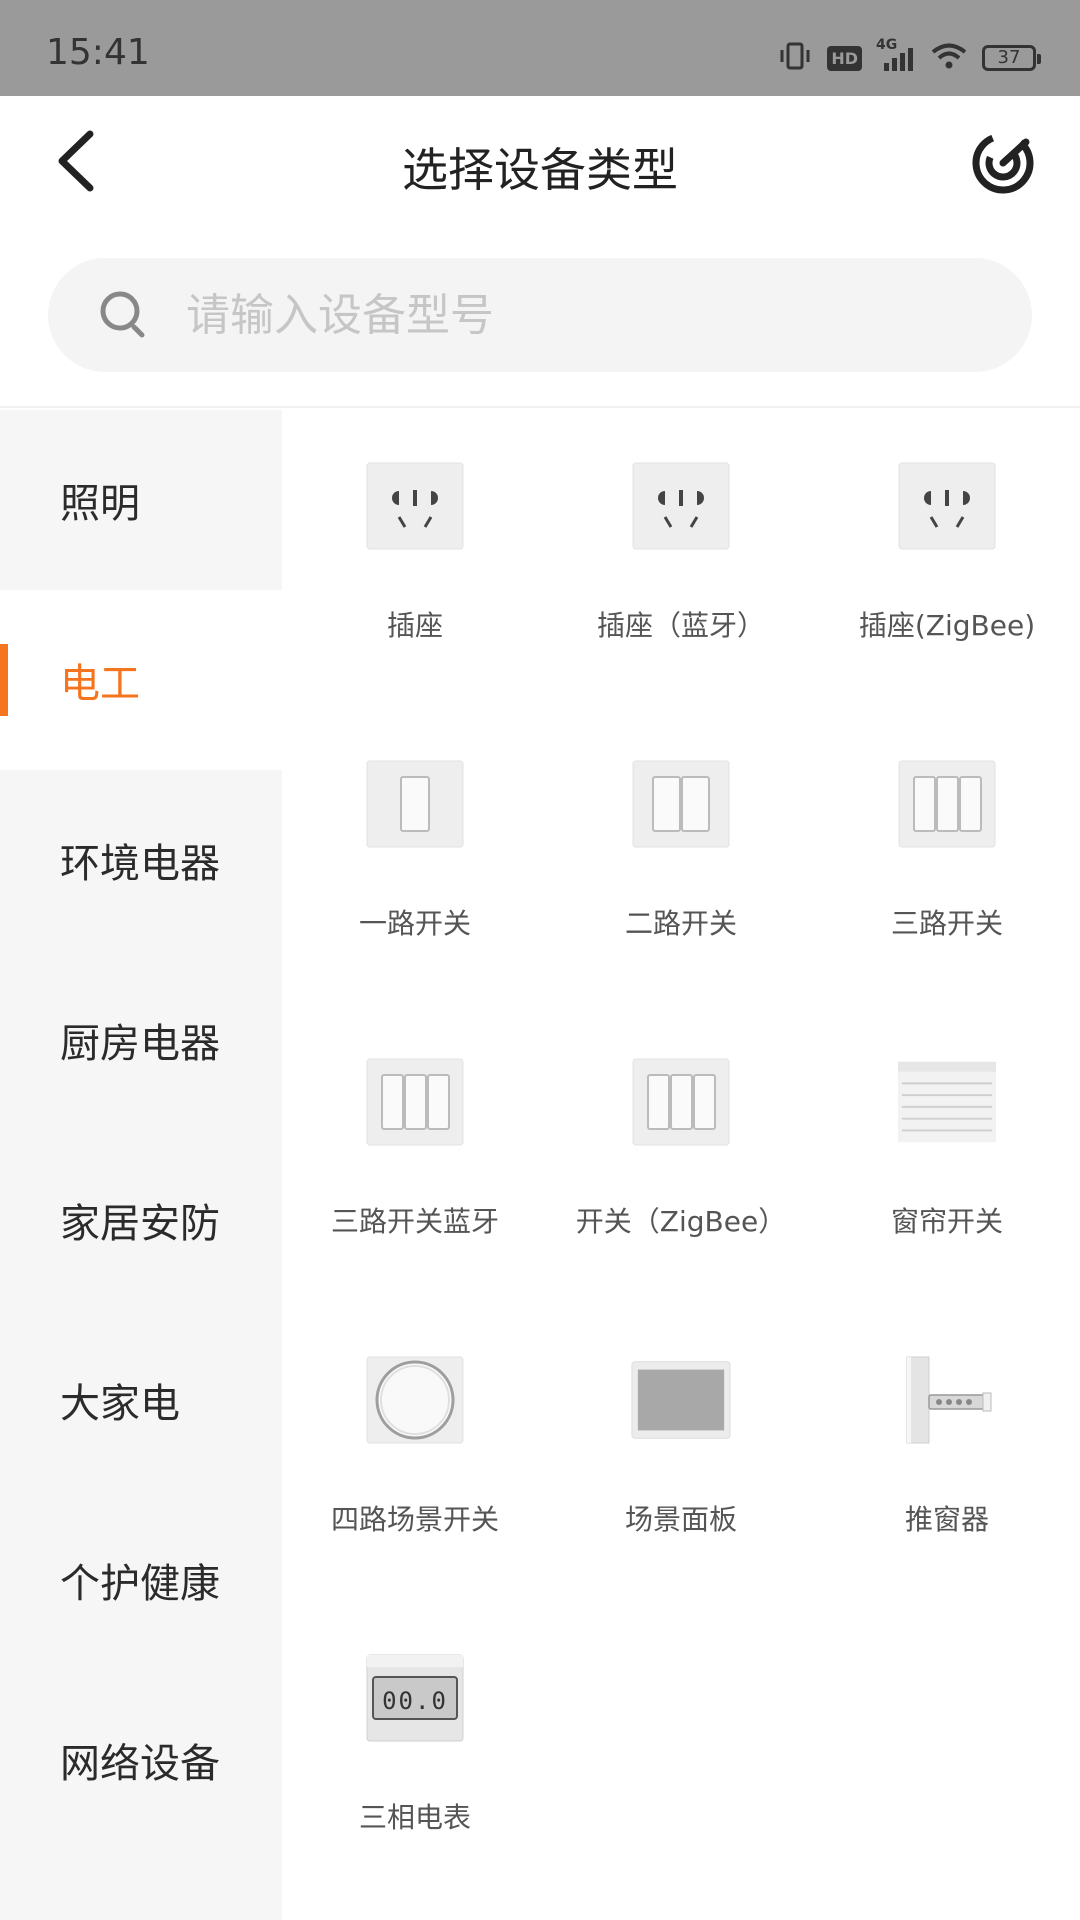 The image size is (1080, 1920). Describe the element at coordinates (946, 923) in the screenshot. I see `device-label: 三路开关` at that location.